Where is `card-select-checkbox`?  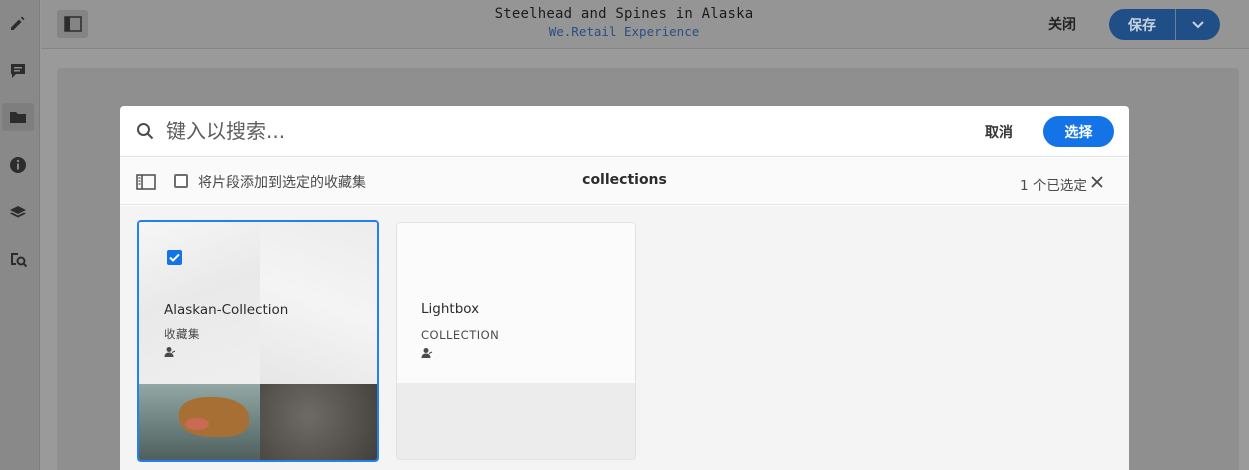 card-select-checkbox is located at coordinates (174, 257).